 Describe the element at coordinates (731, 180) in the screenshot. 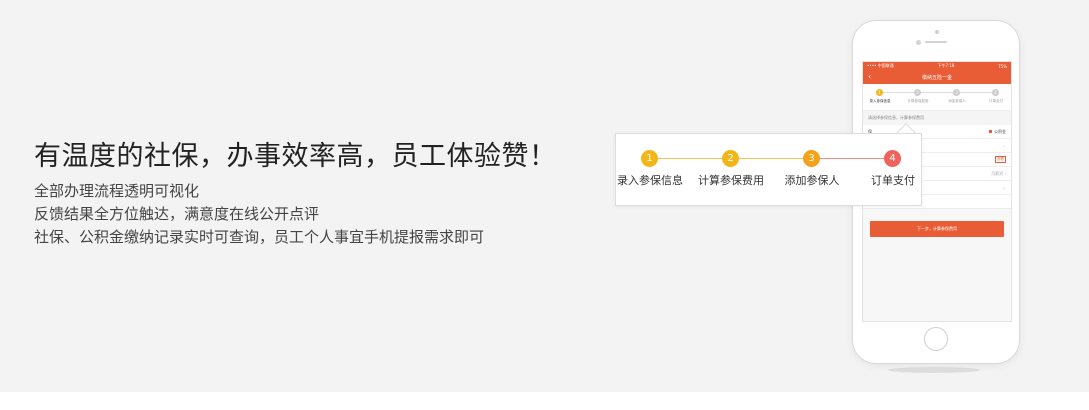

I see `step-label: 计算参保费用` at that location.